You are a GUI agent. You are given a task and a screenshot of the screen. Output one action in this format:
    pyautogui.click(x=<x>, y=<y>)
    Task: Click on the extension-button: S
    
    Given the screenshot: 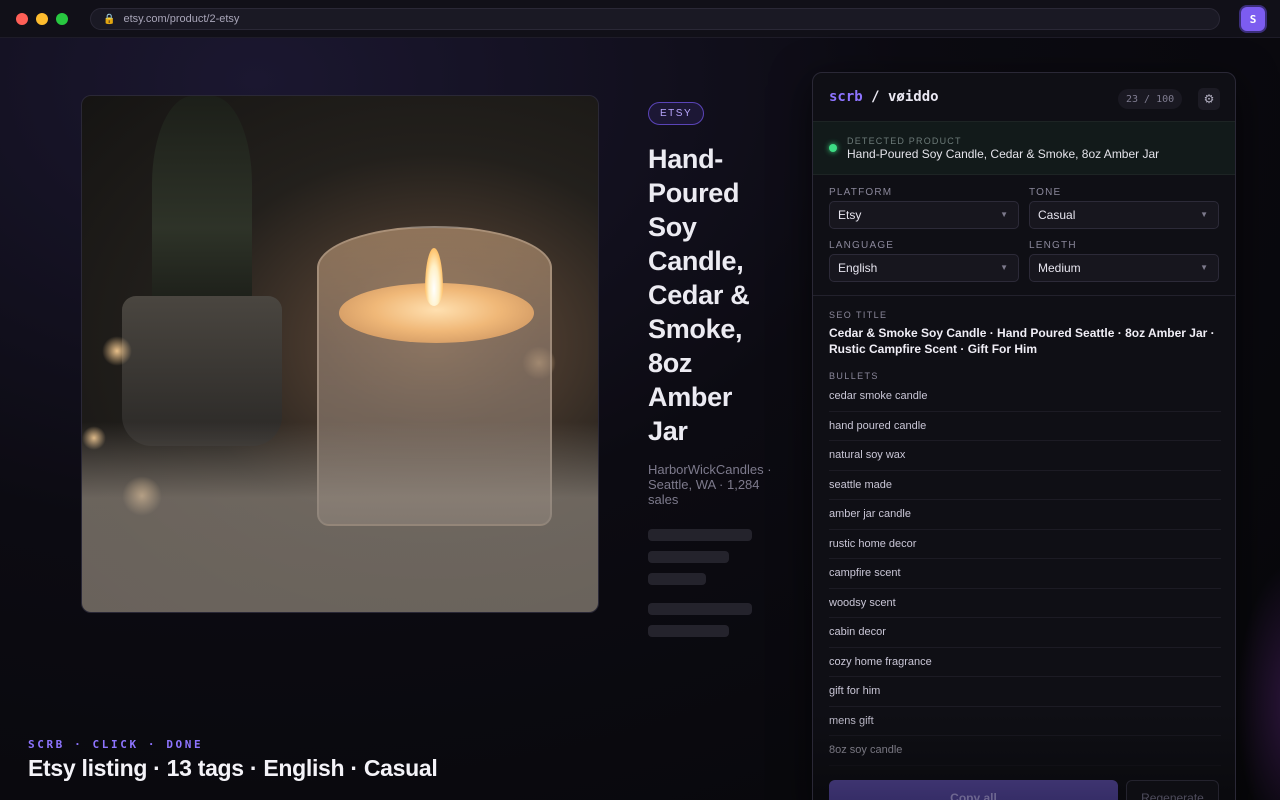 What is the action you would take?
    pyautogui.click(x=1253, y=19)
    